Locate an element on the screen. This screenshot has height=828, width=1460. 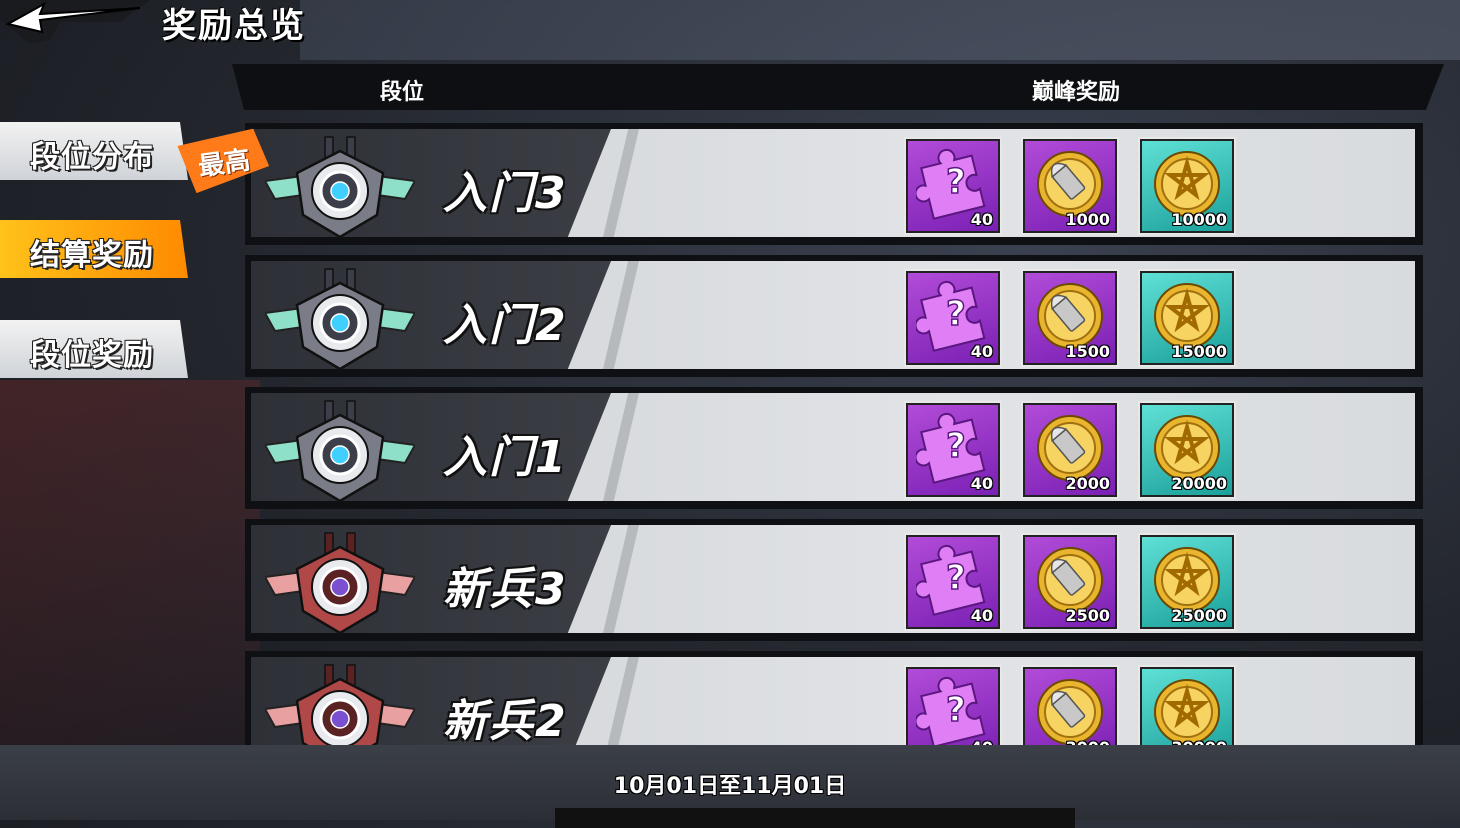
column-header-peak-reward: 巅峰奖励 is located at coordinates (1076, 92).